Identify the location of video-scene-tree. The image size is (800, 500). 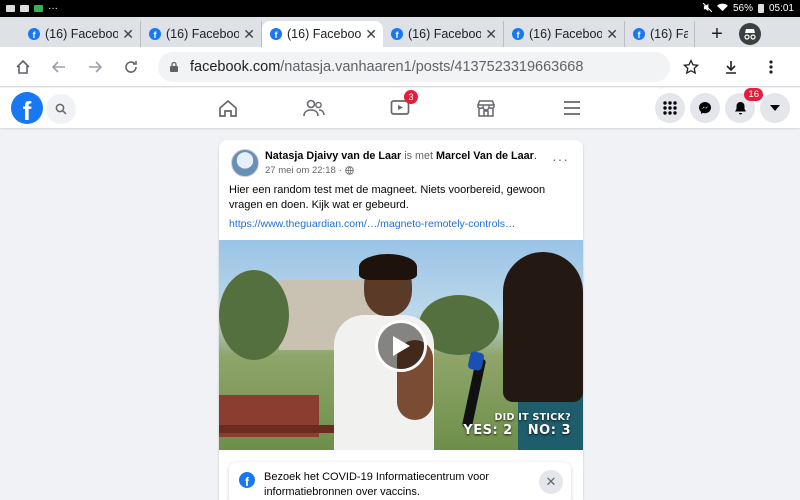
(254, 315).